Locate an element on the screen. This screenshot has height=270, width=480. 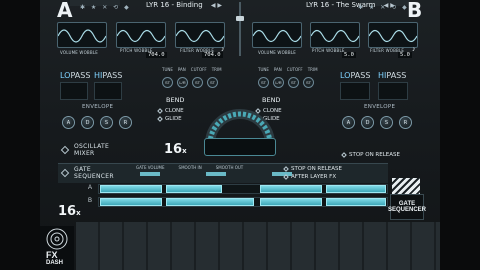
gate-sliders is located at coordinates (216, 174).